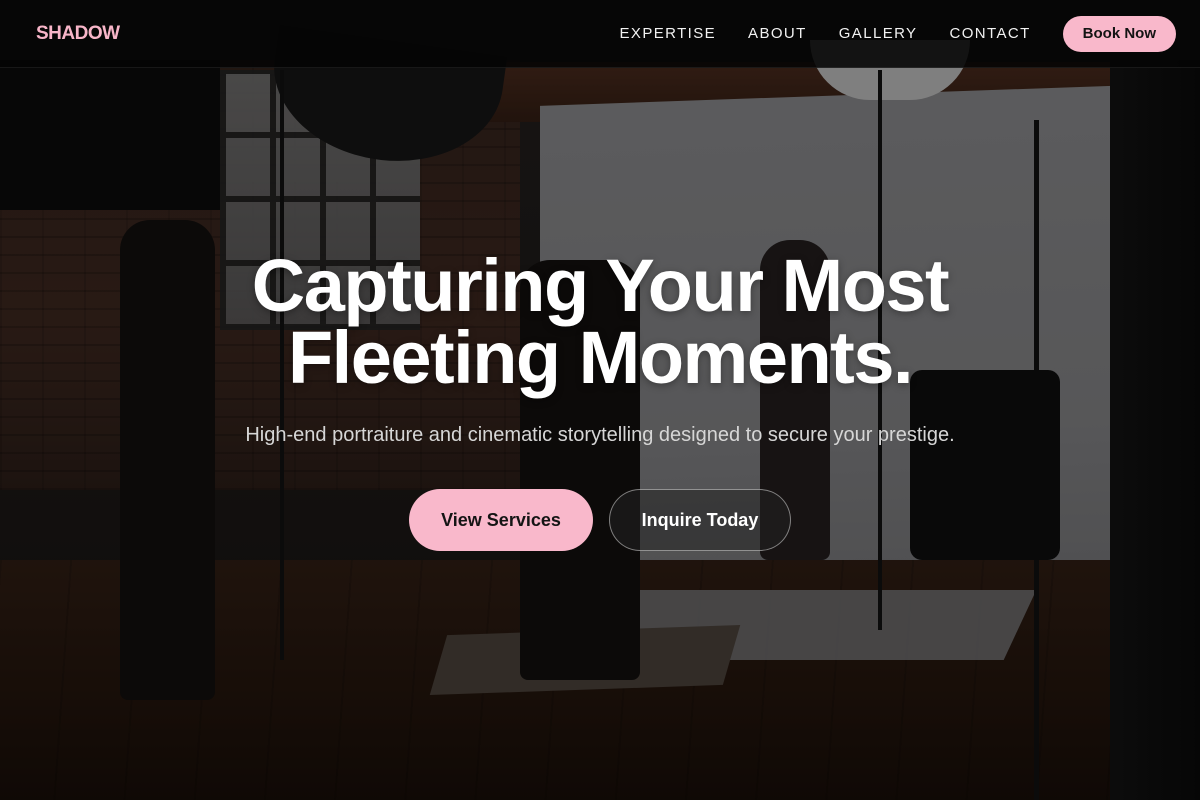 The height and width of the screenshot is (800, 1200). I want to click on view-services-button: View Services, so click(501, 520).